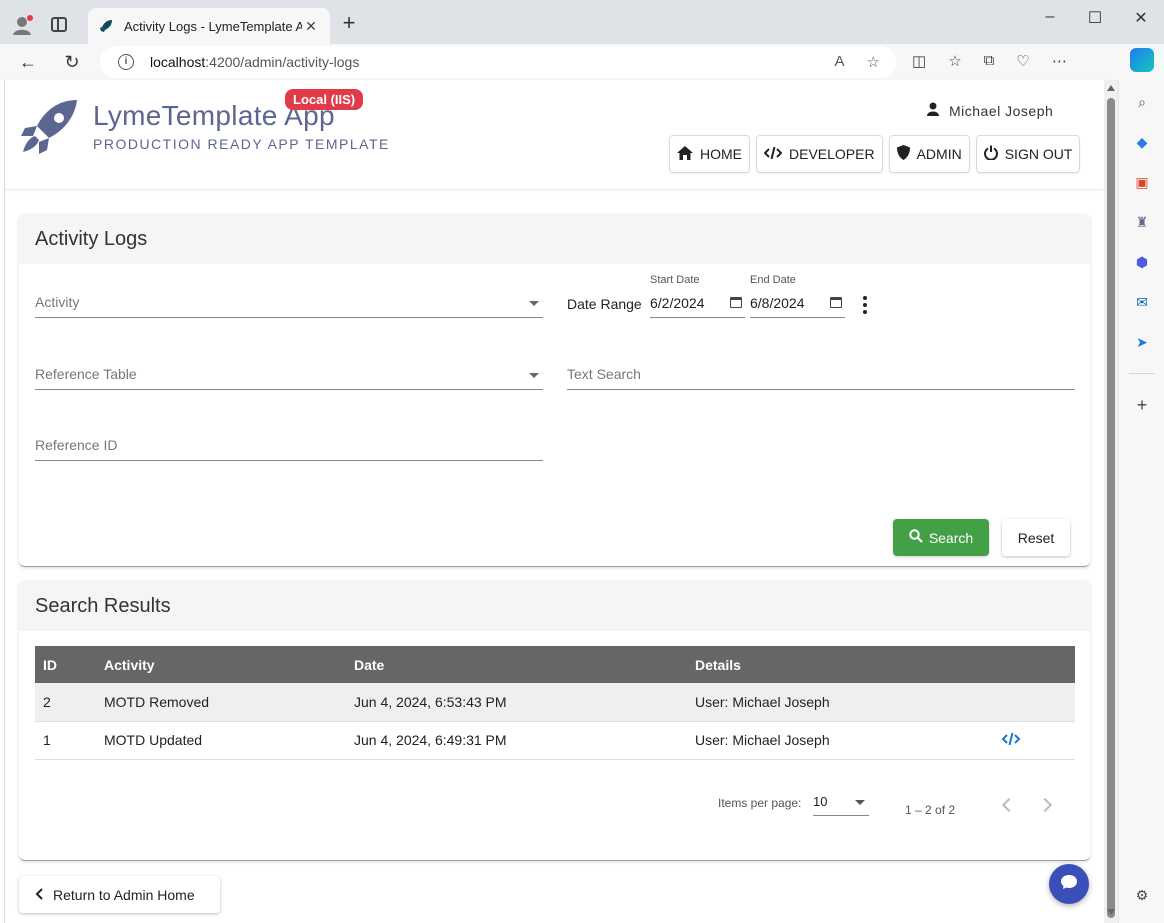 The width and height of the screenshot is (1164, 923). I want to click on new-tab-icon: +, so click(349, 23).